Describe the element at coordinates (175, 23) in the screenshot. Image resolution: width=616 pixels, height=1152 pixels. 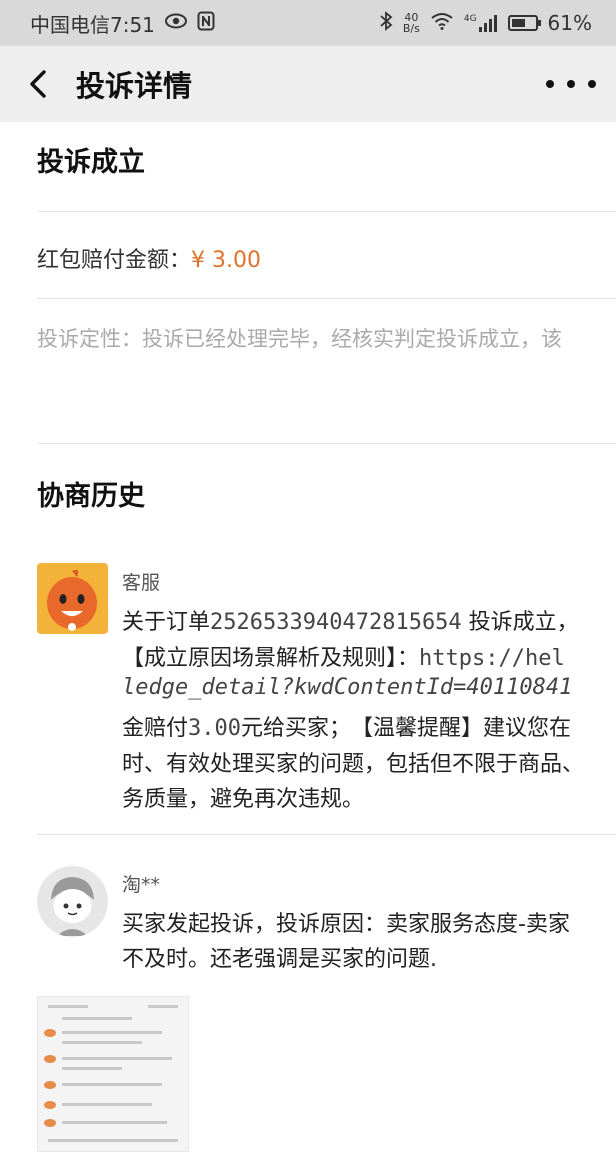
I see `eye-icon` at that location.